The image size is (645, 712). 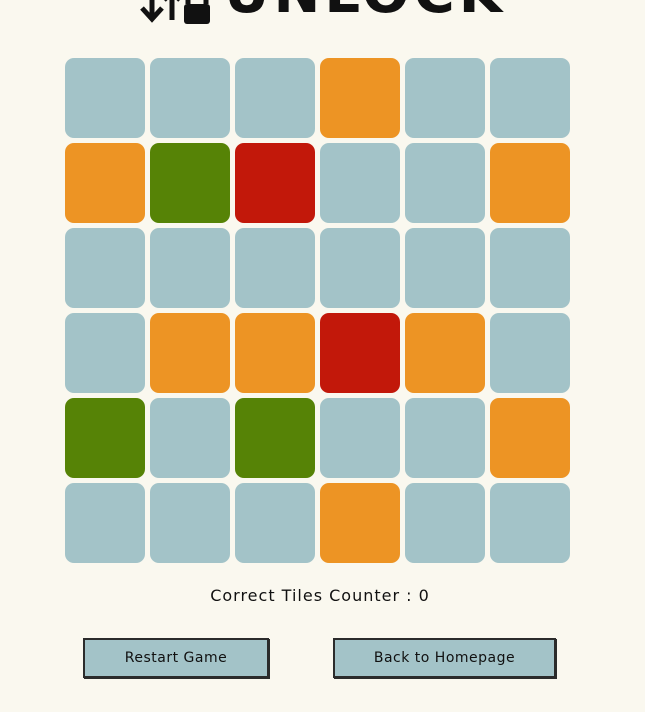 What do you see at coordinates (365, 12) in the screenshot?
I see `title-text: UNLOCK` at bounding box center [365, 12].